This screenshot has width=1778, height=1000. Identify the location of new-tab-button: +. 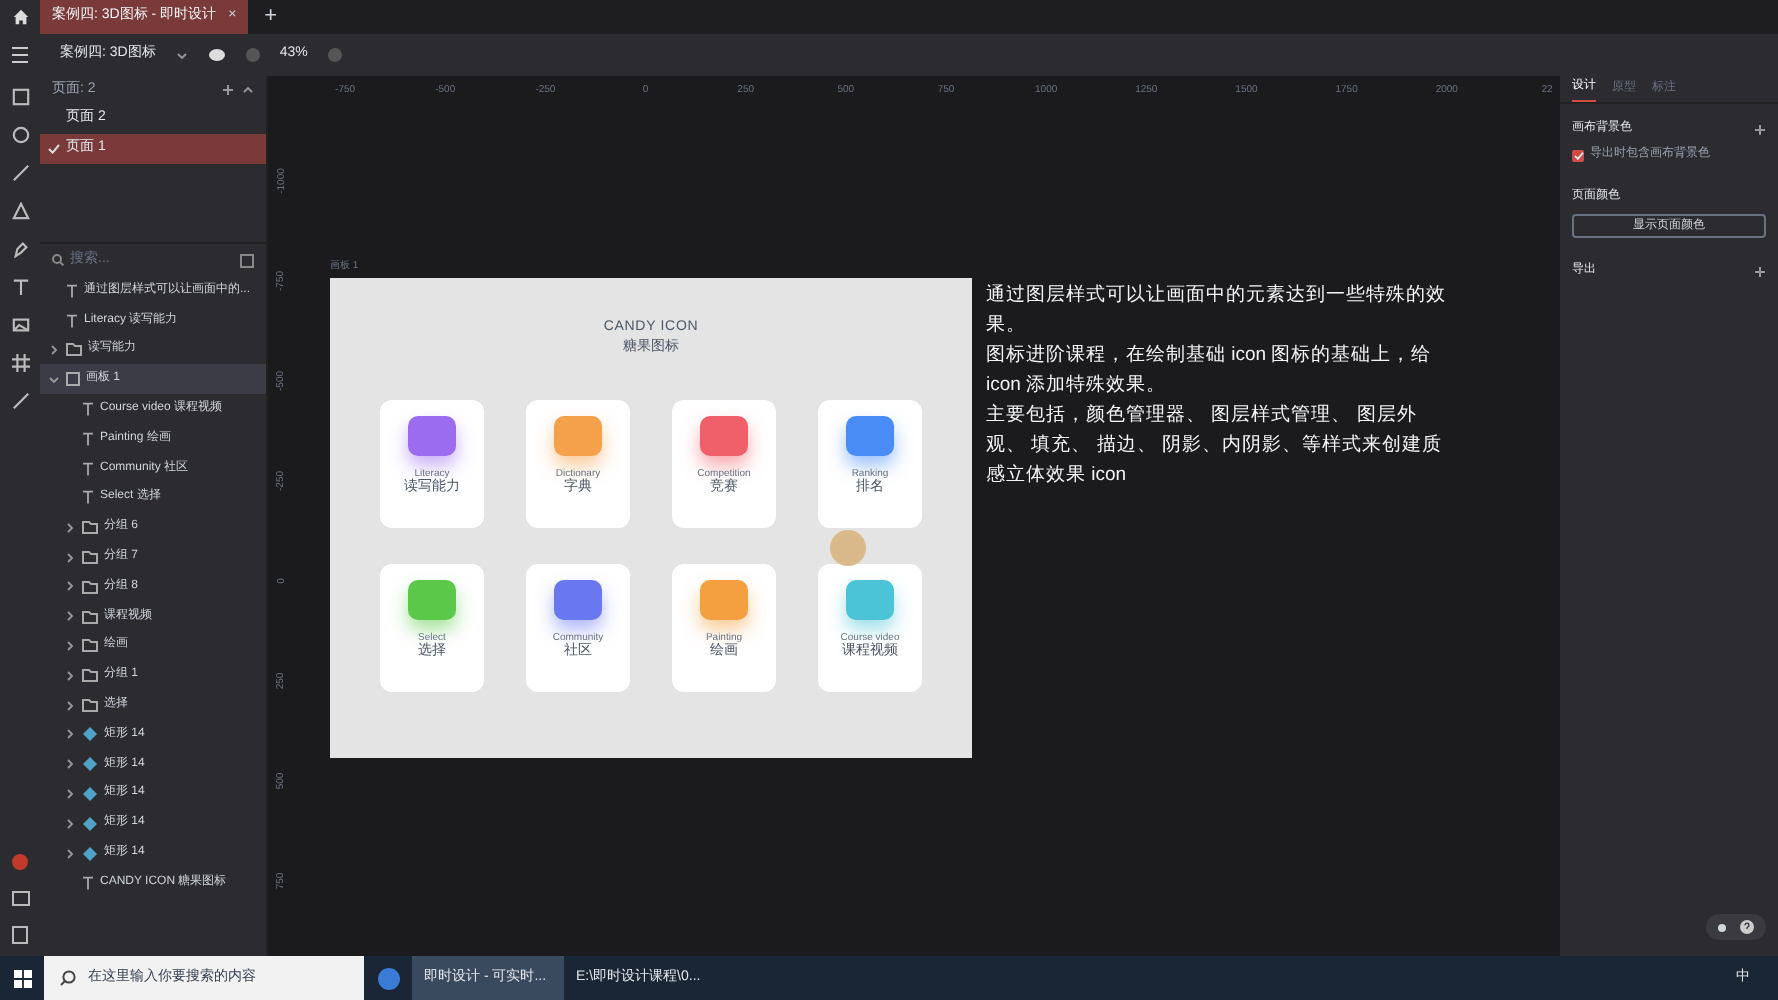
(271, 17).